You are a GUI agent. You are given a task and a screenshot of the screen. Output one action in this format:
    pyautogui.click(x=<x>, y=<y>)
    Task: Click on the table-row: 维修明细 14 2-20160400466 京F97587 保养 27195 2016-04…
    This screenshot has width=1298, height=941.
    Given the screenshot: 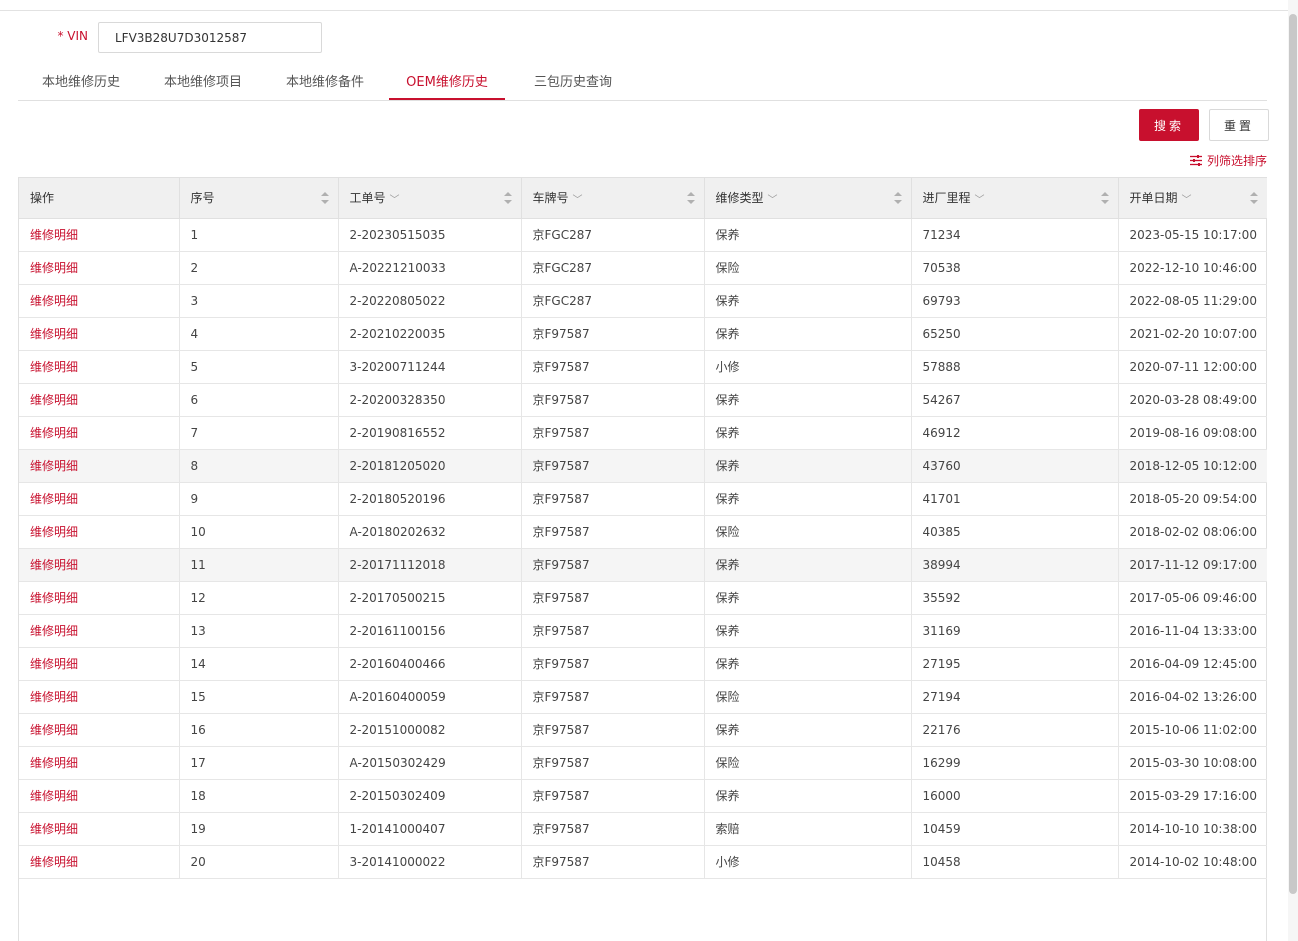 What is the action you would take?
    pyautogui.click(x=643, y=664)
    